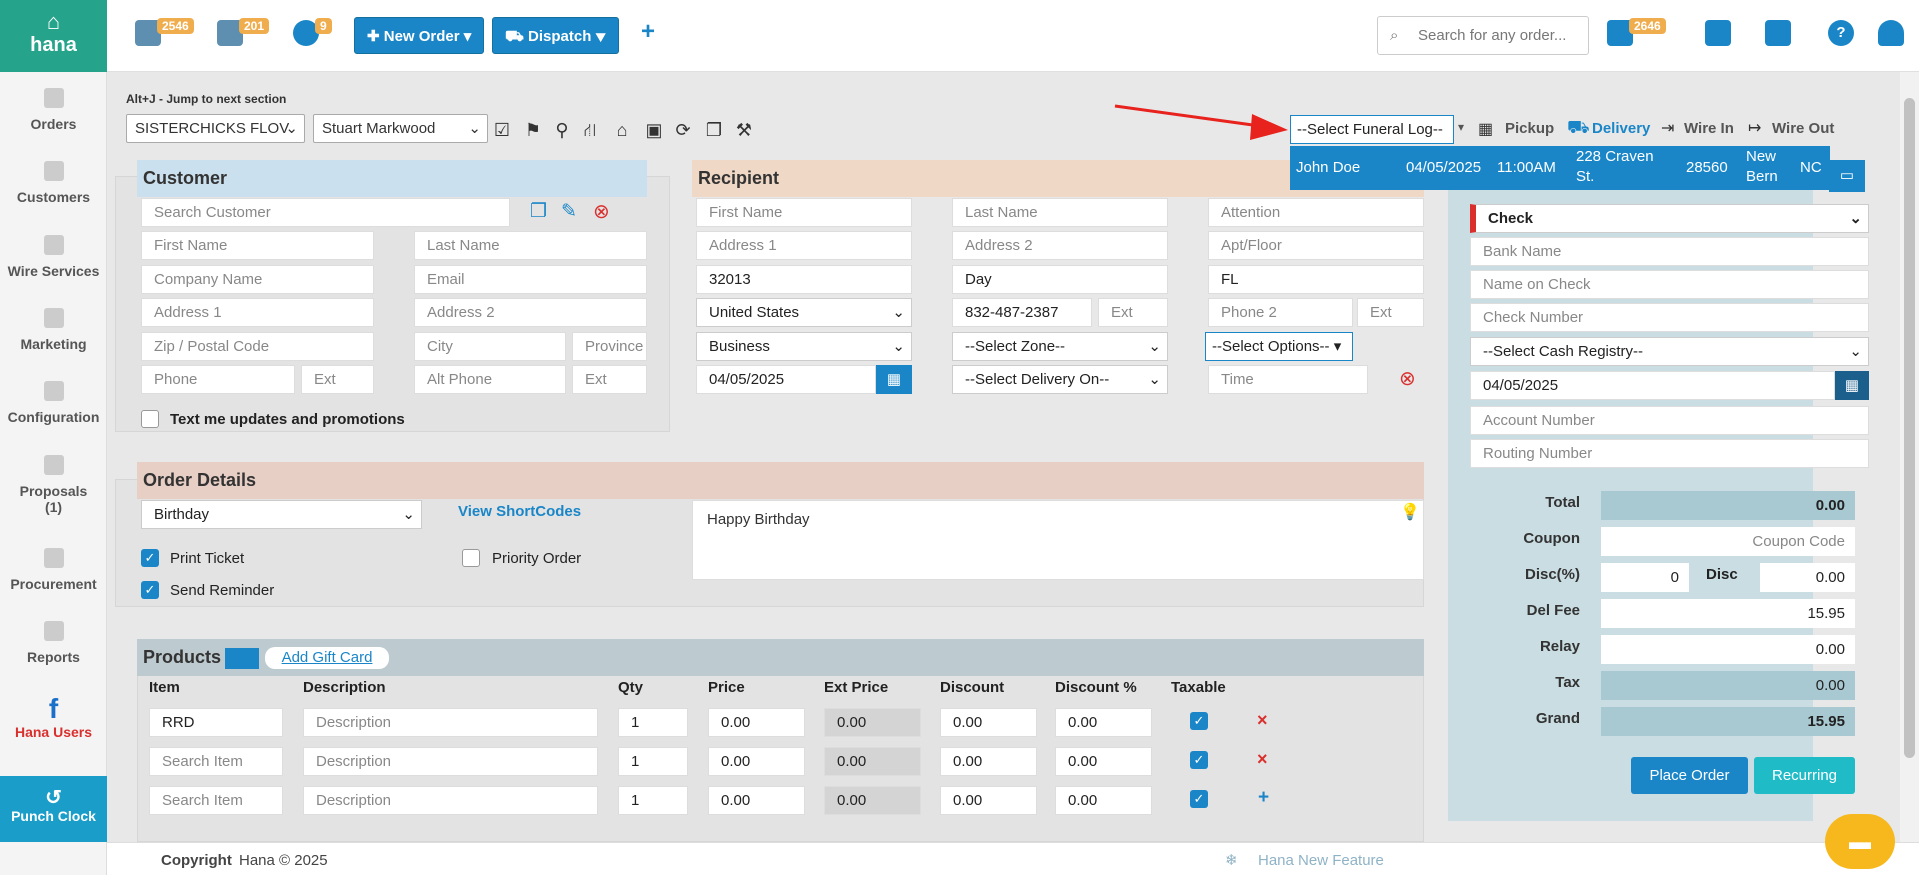  What do you see at coordinates (1060, 245) in the screenshot?
I see `recipient-address2-input: Address 2` at bounding box center [1060, 245].